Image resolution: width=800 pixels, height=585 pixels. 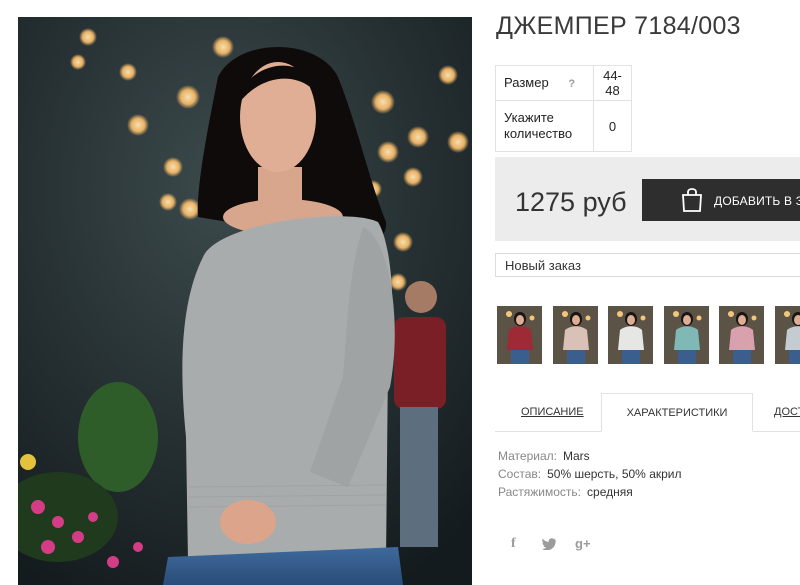 What do you see at coordinates (576, 456) in the screenshot?
I see `spec-material-value: Mars` at bounding box center [576, 456].